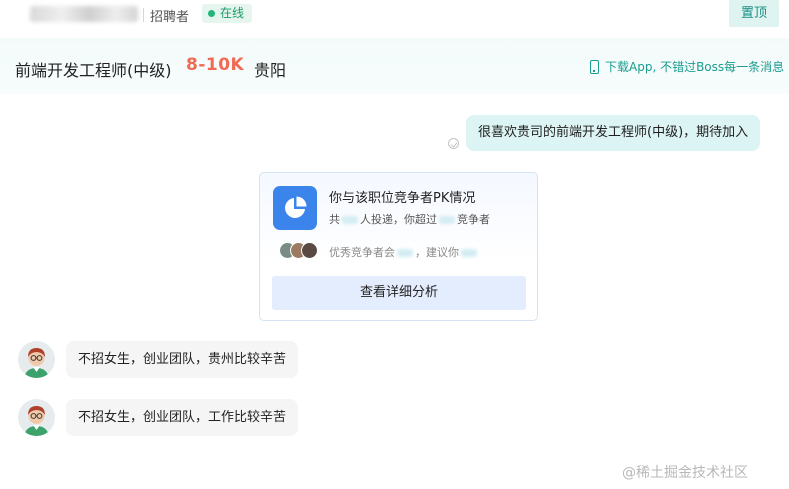 The height and width of the screenshot is (489, 789). I want to click on download-app-link: 下载App, 不错过Boss每一条消息, so click(687, 66).